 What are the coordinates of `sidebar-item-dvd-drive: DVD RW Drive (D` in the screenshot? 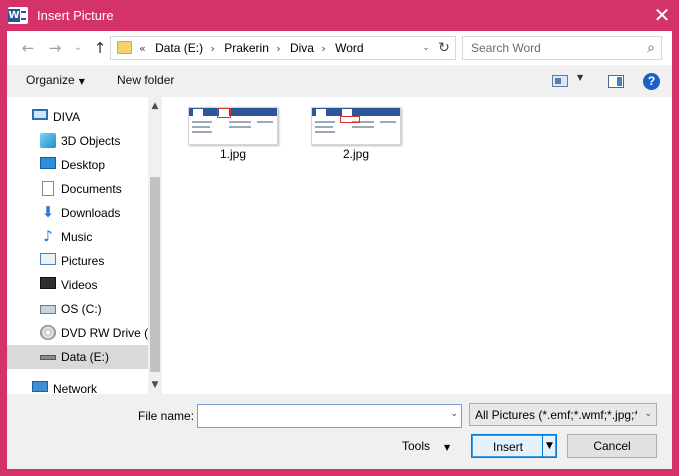 It's located at (82, 333).